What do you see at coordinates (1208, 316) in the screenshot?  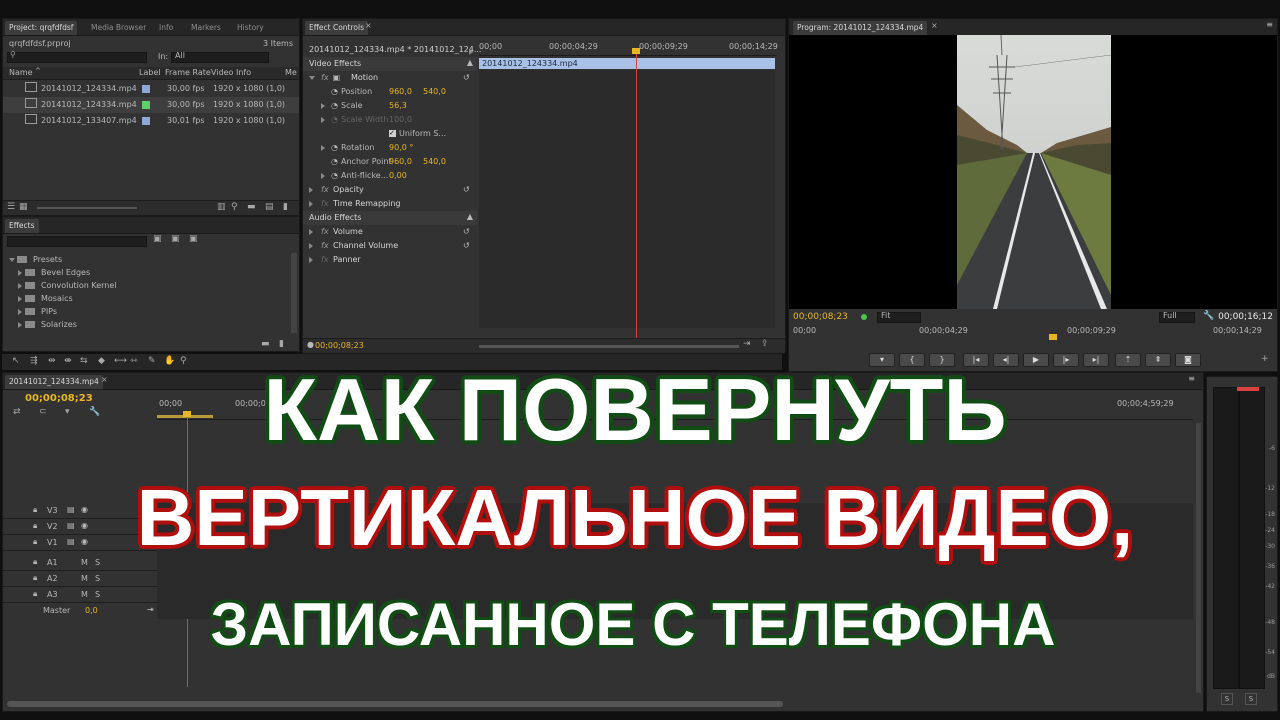 I see `wrench-icon: 🔧` at bounding box center [1208, 316].